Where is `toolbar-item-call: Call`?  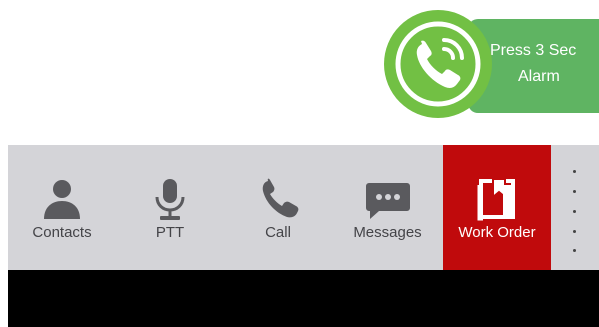
toolbar-item-call: Call is located at coordinates (278, 207).